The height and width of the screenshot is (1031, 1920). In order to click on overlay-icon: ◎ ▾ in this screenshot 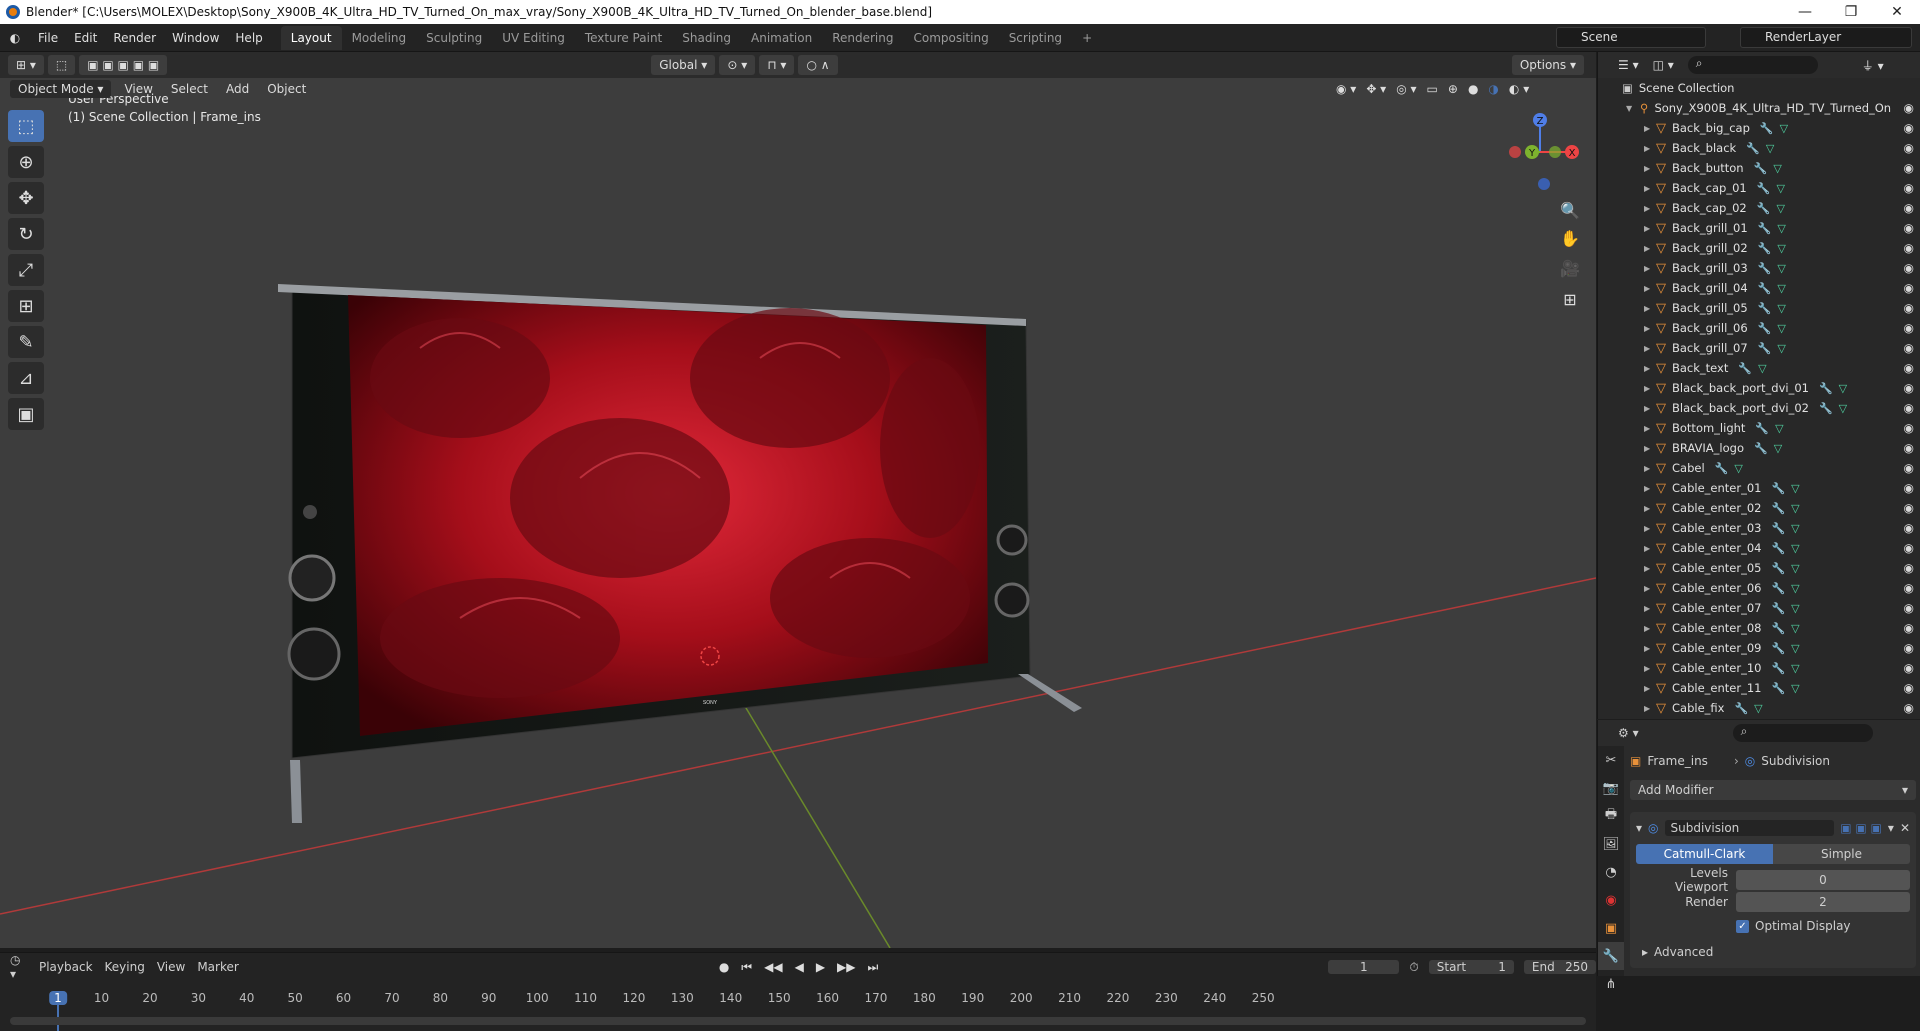, I will do `click(1406, 89)`.